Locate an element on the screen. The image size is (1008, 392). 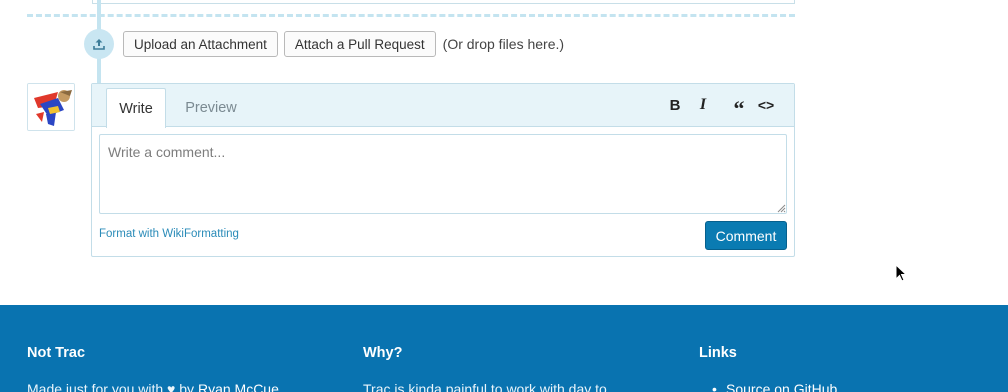
tab-write: Write is located at coordinates (136, 108).